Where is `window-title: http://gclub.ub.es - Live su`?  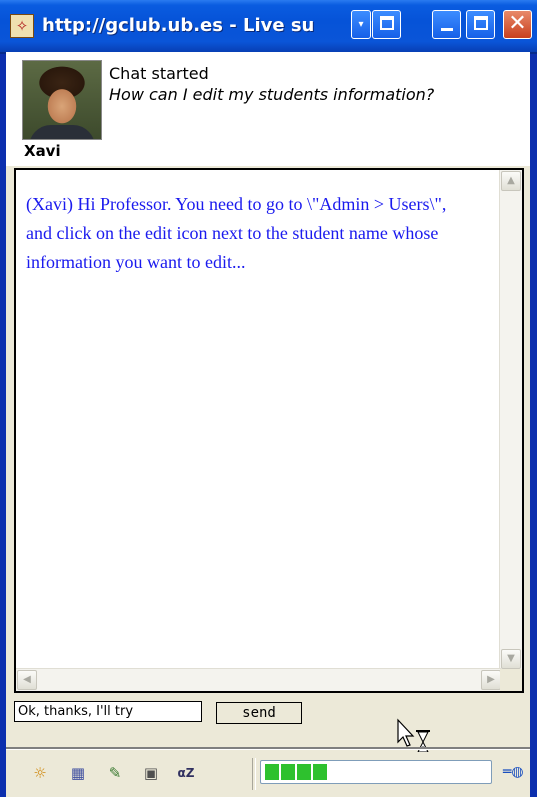 window-title: http://gclub.ub.es - Live su is located at coordinates (178, 25).